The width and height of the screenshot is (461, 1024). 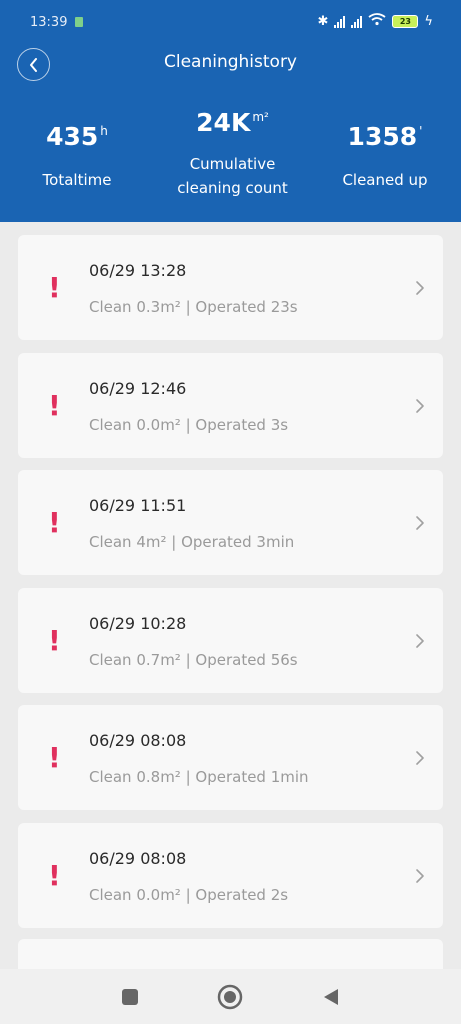 What do you see at coordinates (72, 136) in the screenshot?
I see `stat-value: 435` at bounding box center [72, 136].